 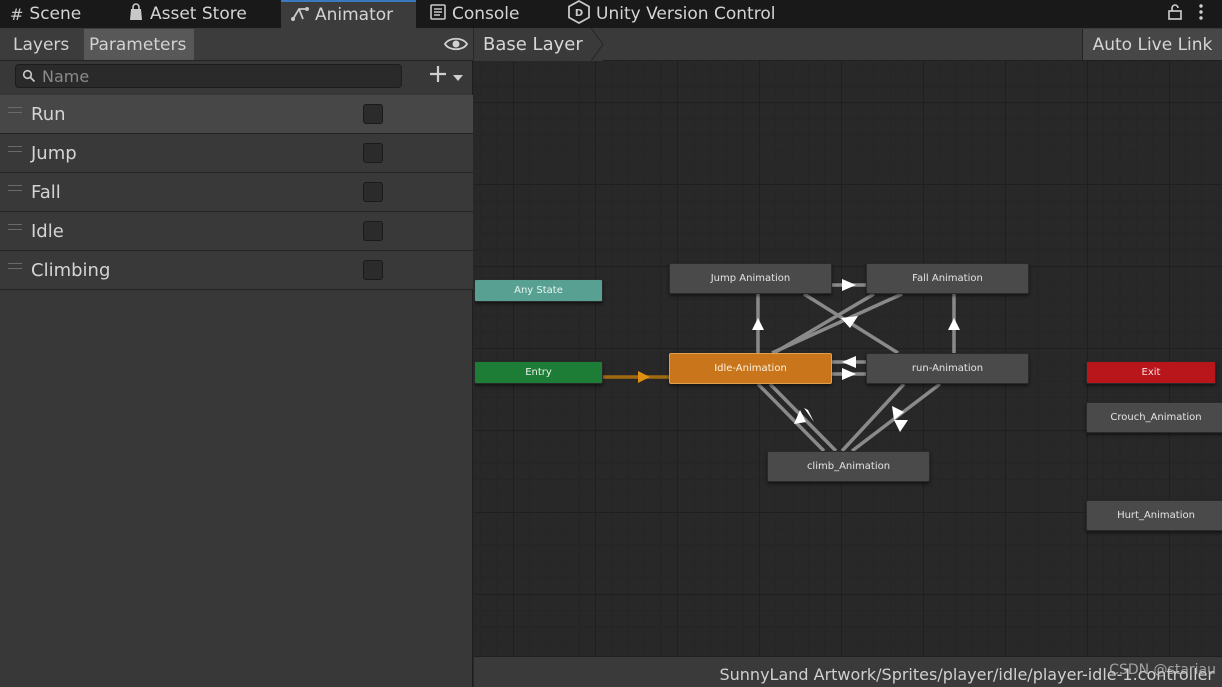 I want to click on search-box, so click(x=208, y=76).